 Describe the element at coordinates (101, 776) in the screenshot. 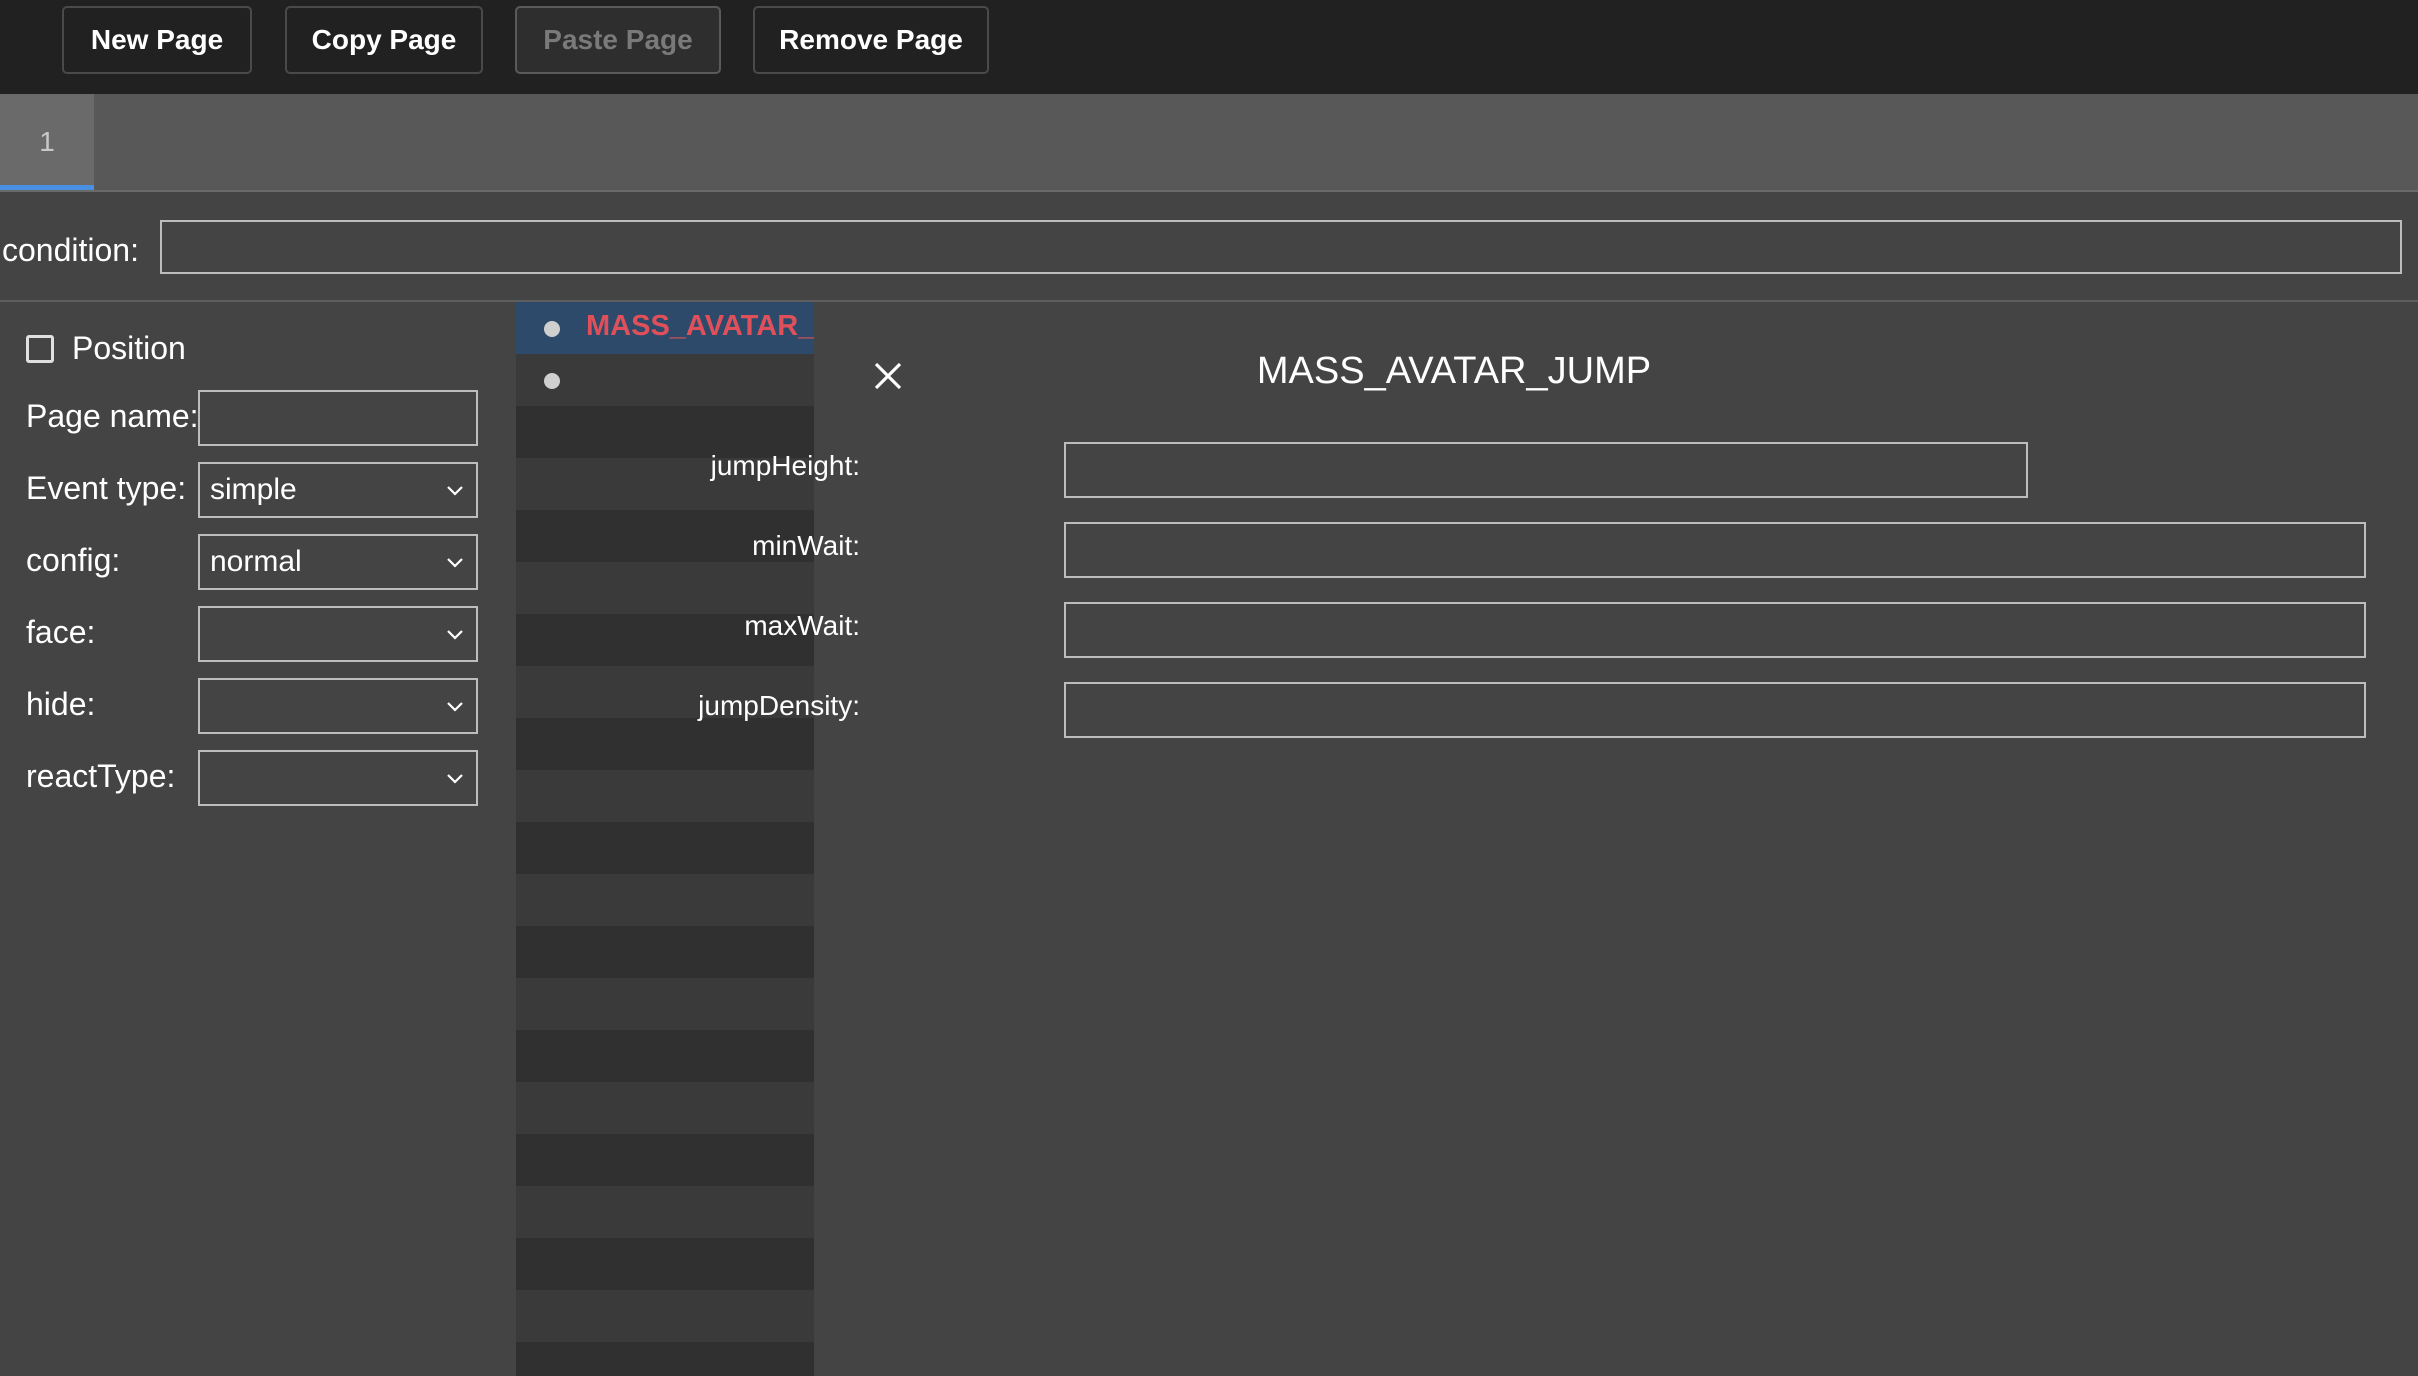

I see `react-type-label: reactType:` at that location.